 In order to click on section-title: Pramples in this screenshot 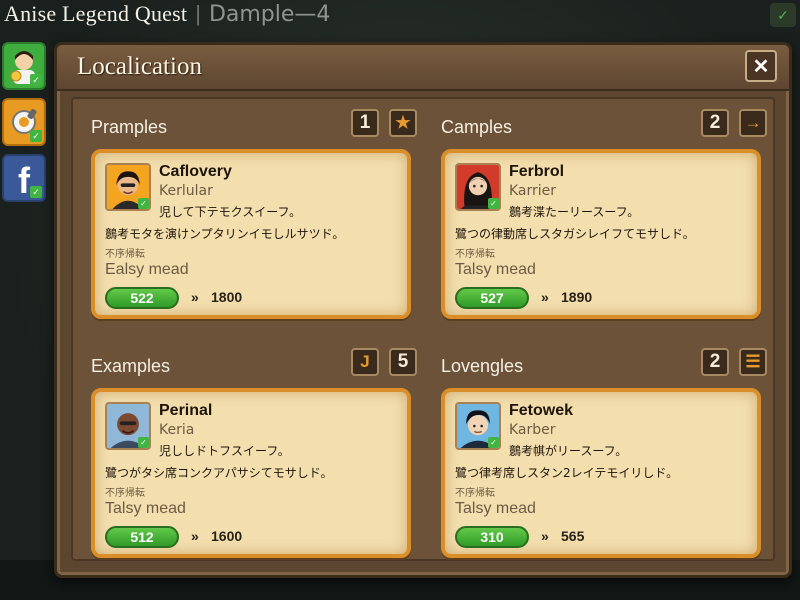, I will do `click(129, 127)`.